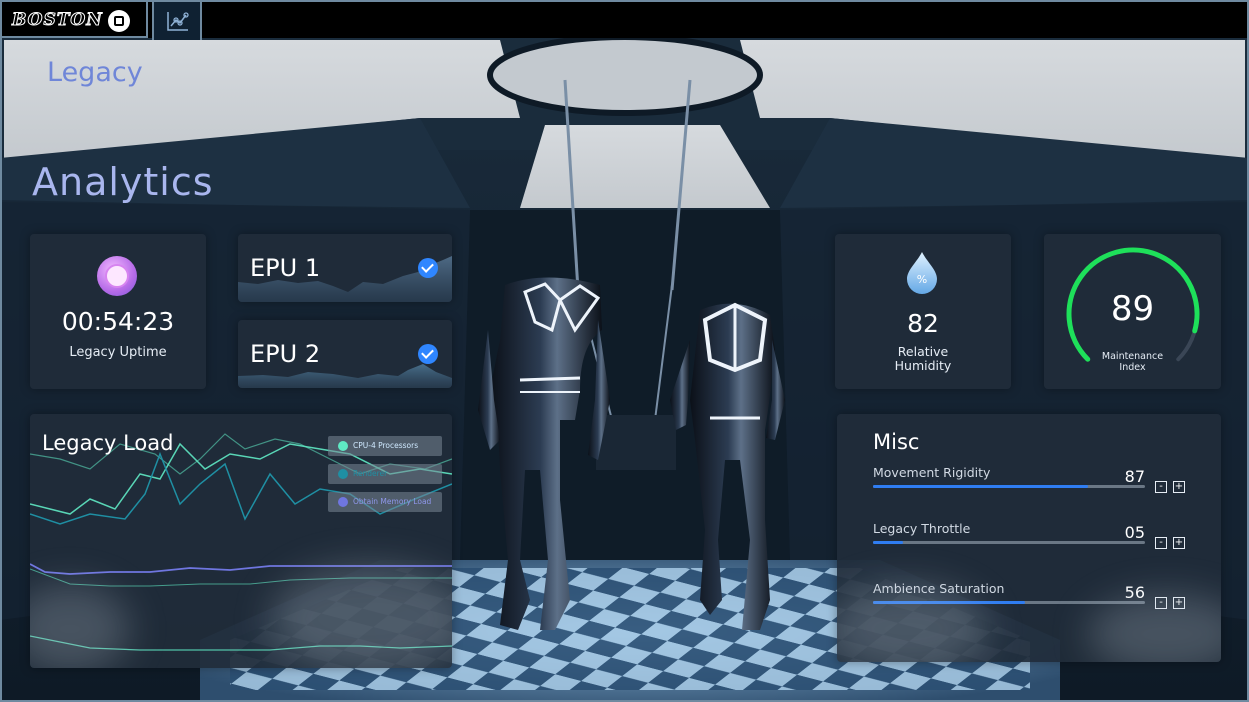  Describe the element at coordinates (95, 72) in the screenshot. I see `section-title: Legacy` at that location.